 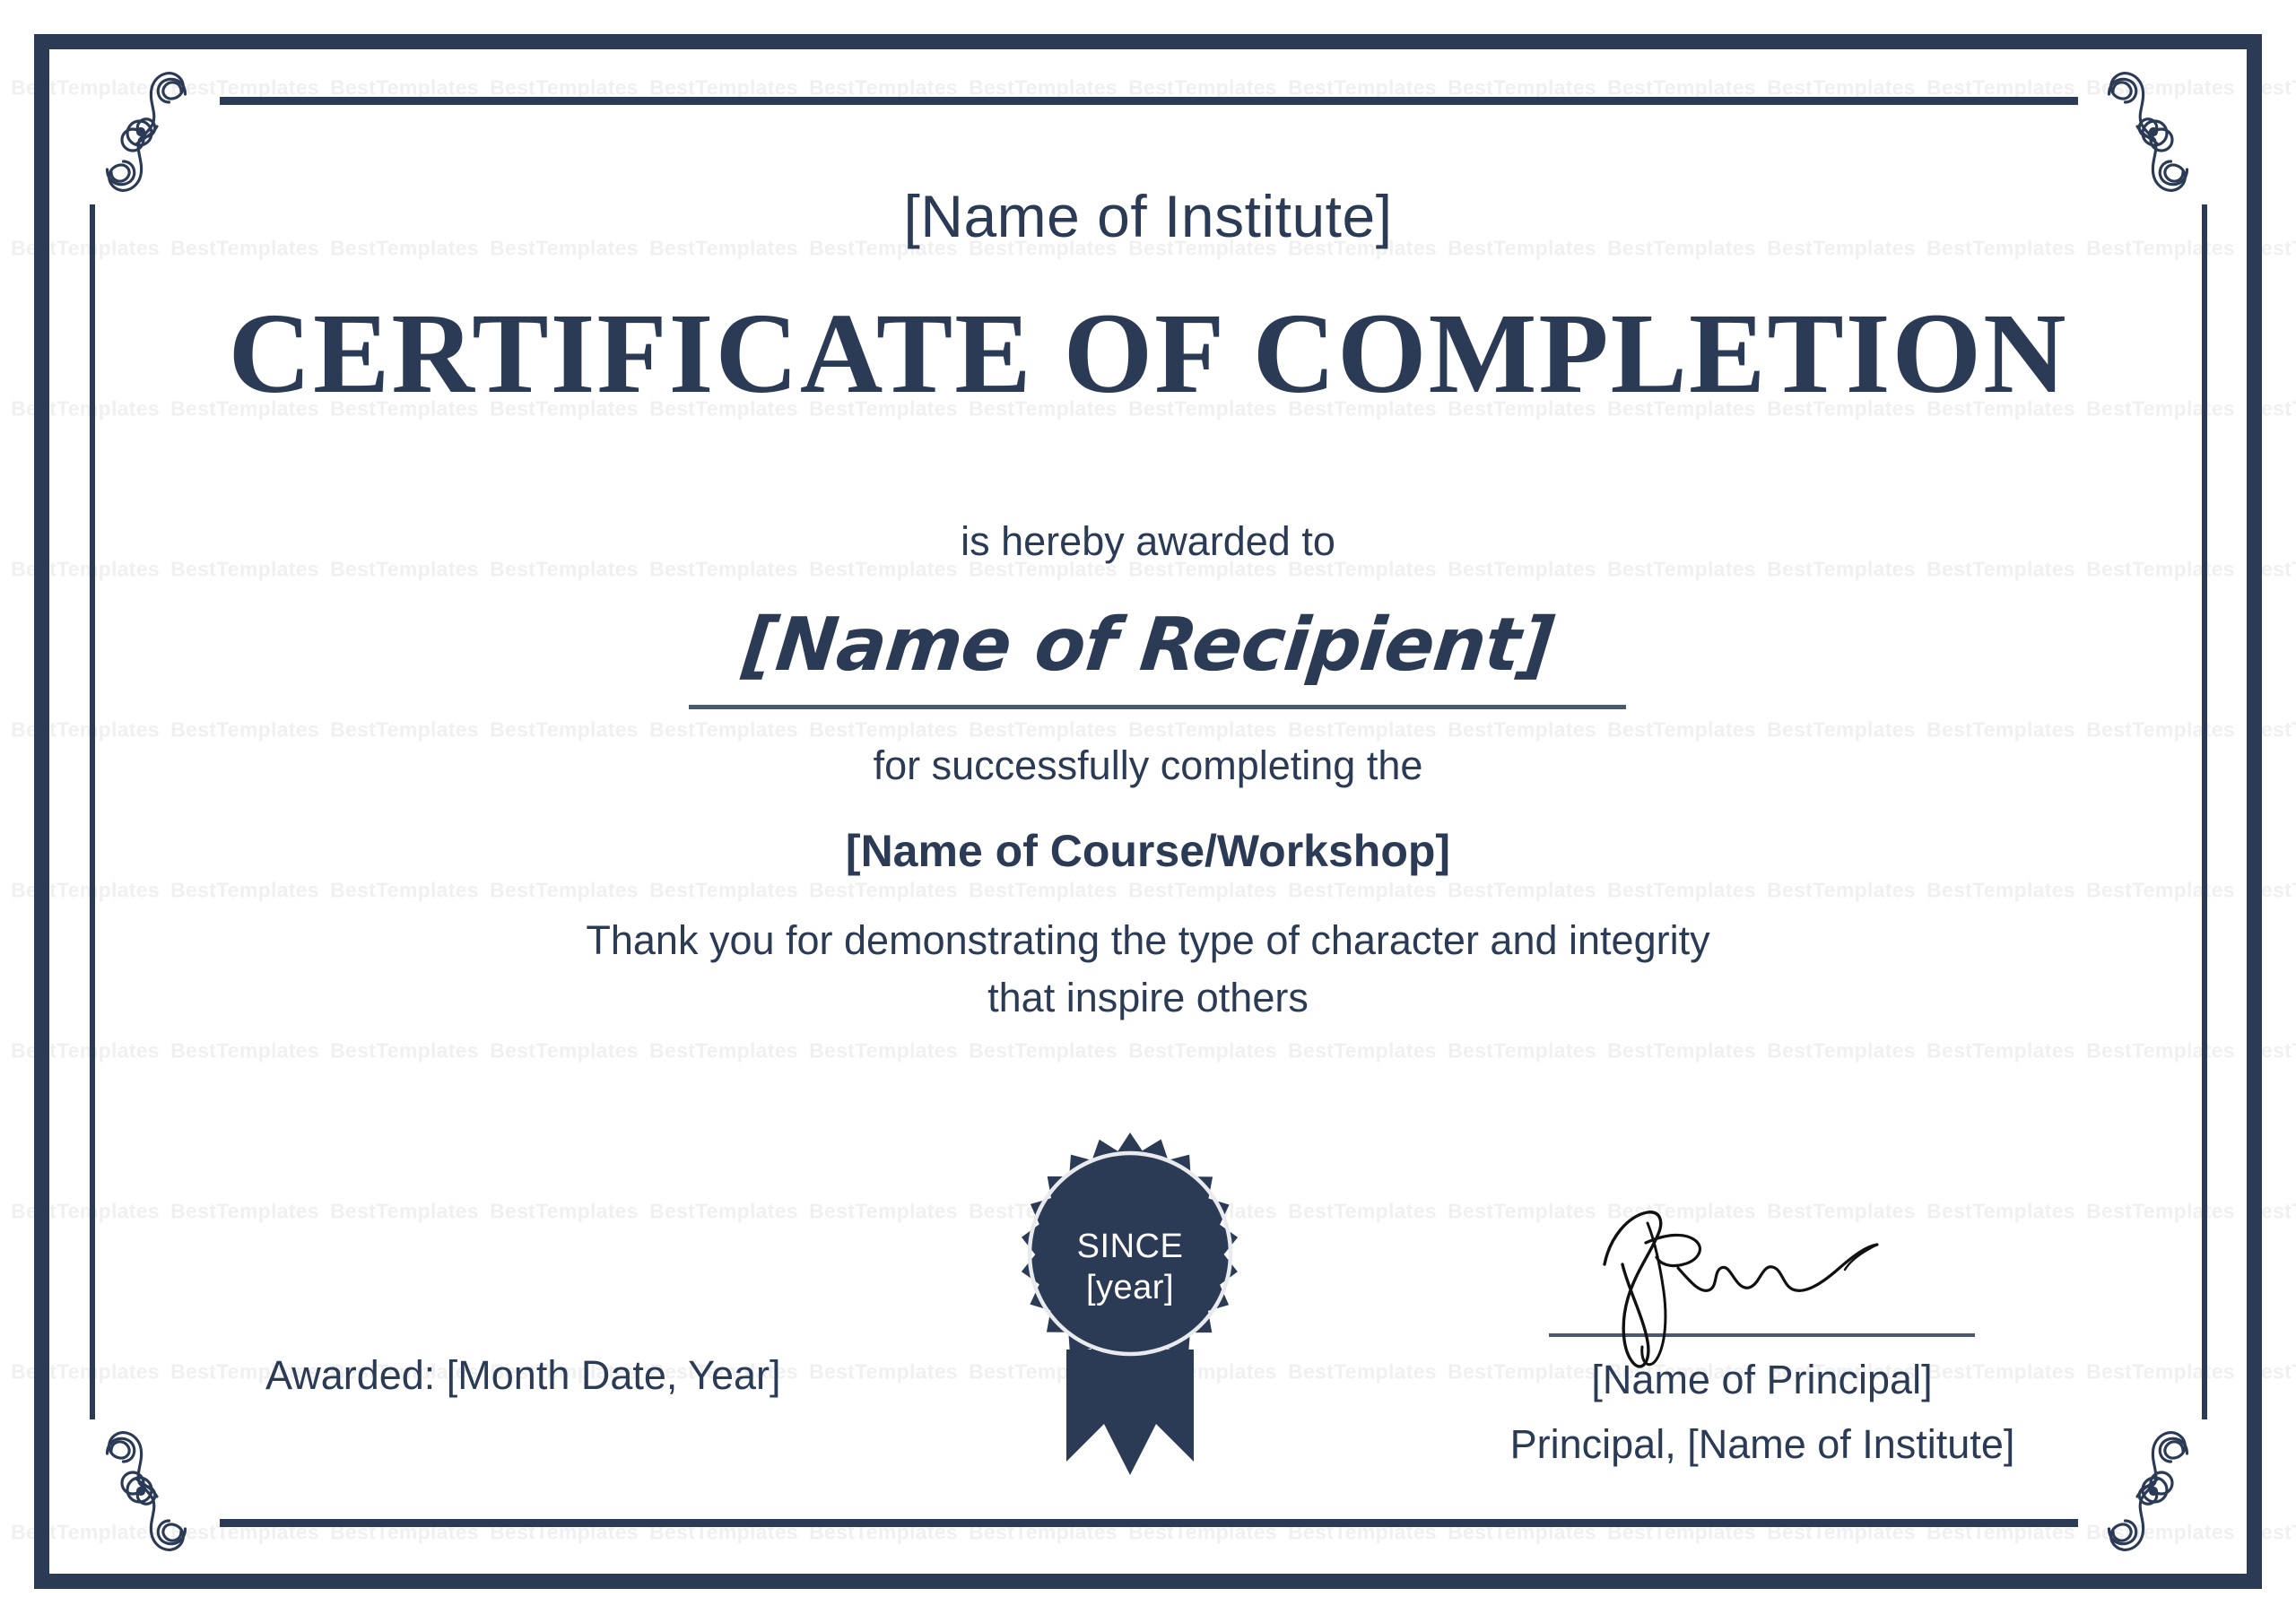 What do you see at coordinates (1148, 216) in the screenshot?
I see `institute-name: [Name of Institute]` at bounding box center [1148, 216].